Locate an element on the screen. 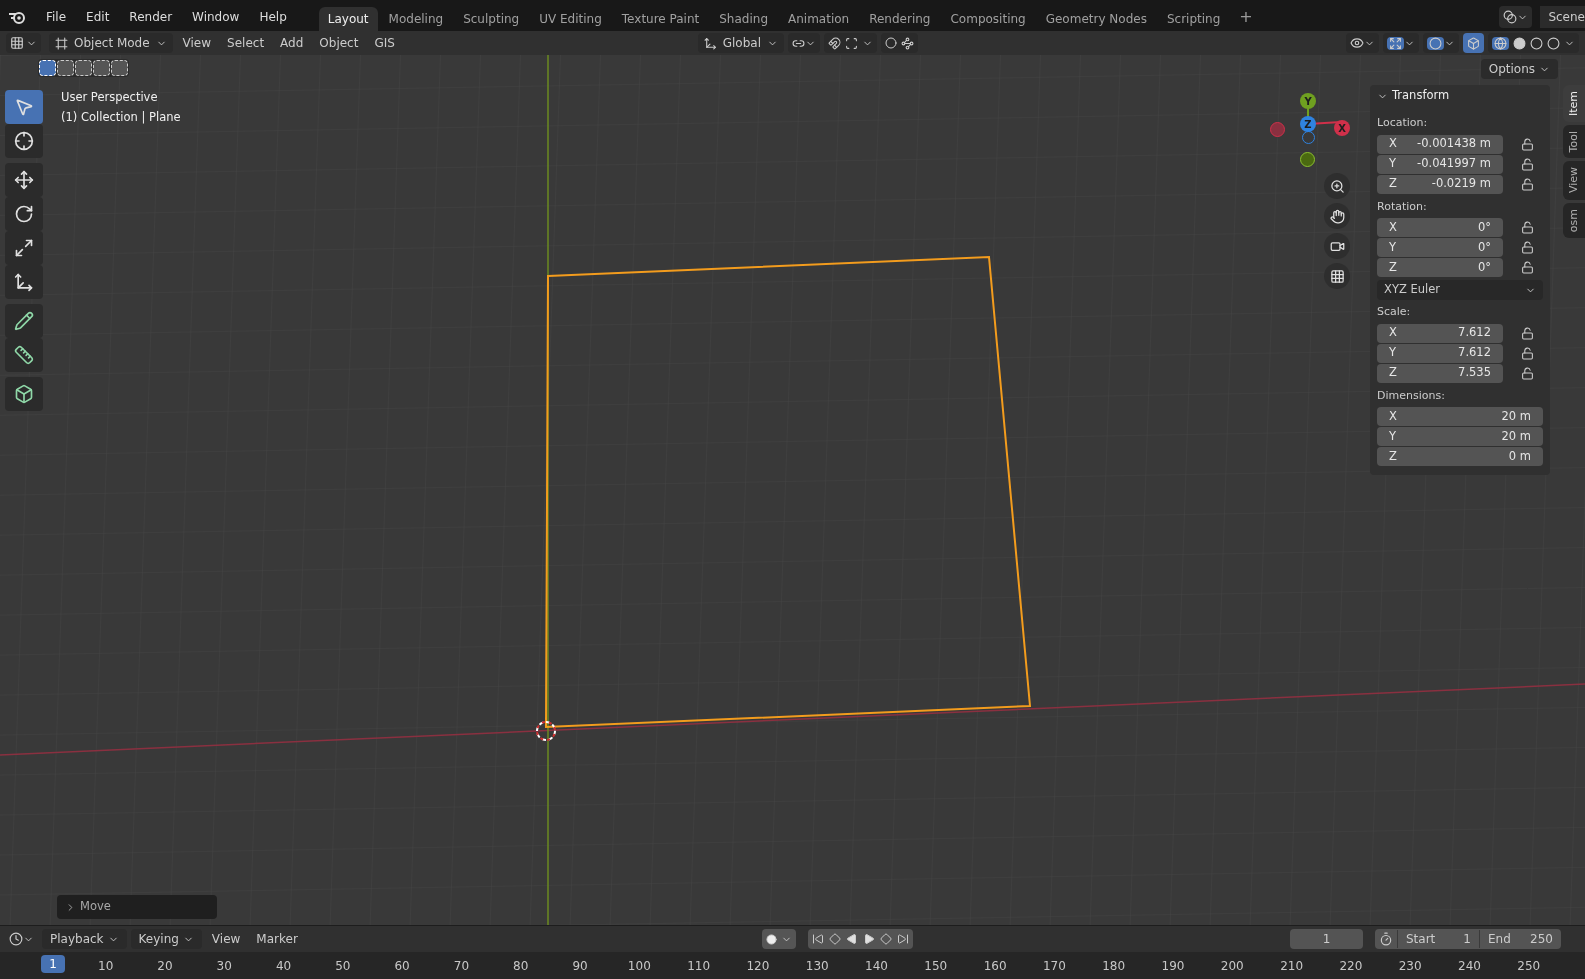 The height and width of the screenshot is (979, 1585). workspace-tab: Compositing is located at coordinates (988, 19).